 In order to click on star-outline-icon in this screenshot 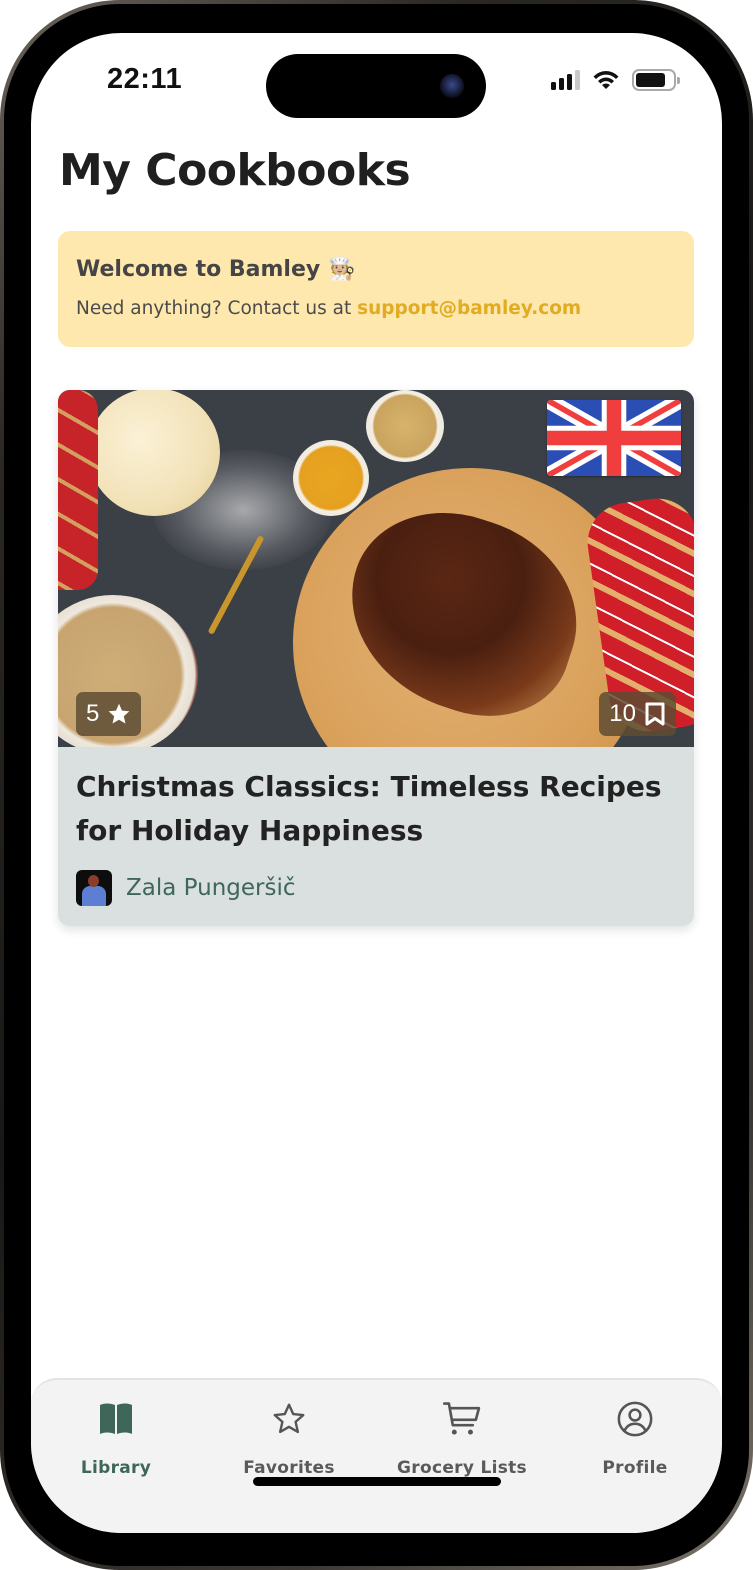, I will do `click(289, 1418)`.